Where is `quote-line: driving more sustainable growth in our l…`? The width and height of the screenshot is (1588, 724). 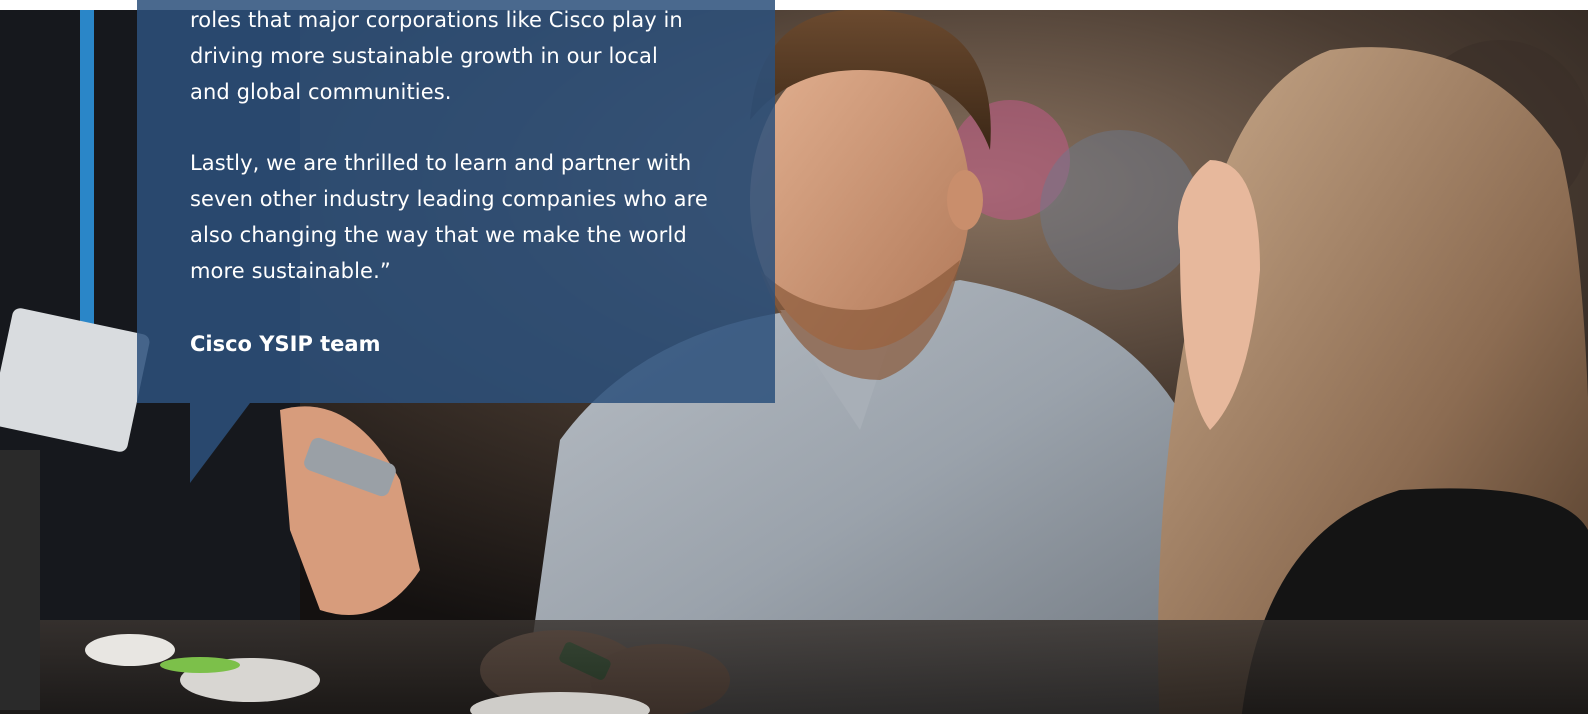 quote-line: driving more sustainable growth in our l… is located at coordinates (424, 56).